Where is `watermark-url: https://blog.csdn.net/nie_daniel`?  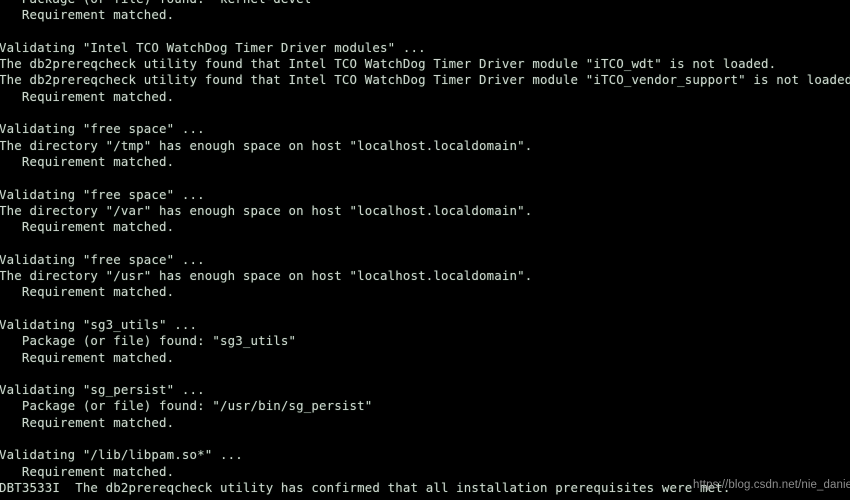 watermark-url: https://blog.csdn.net/nie_daniel is located at coordinates (771, 485).